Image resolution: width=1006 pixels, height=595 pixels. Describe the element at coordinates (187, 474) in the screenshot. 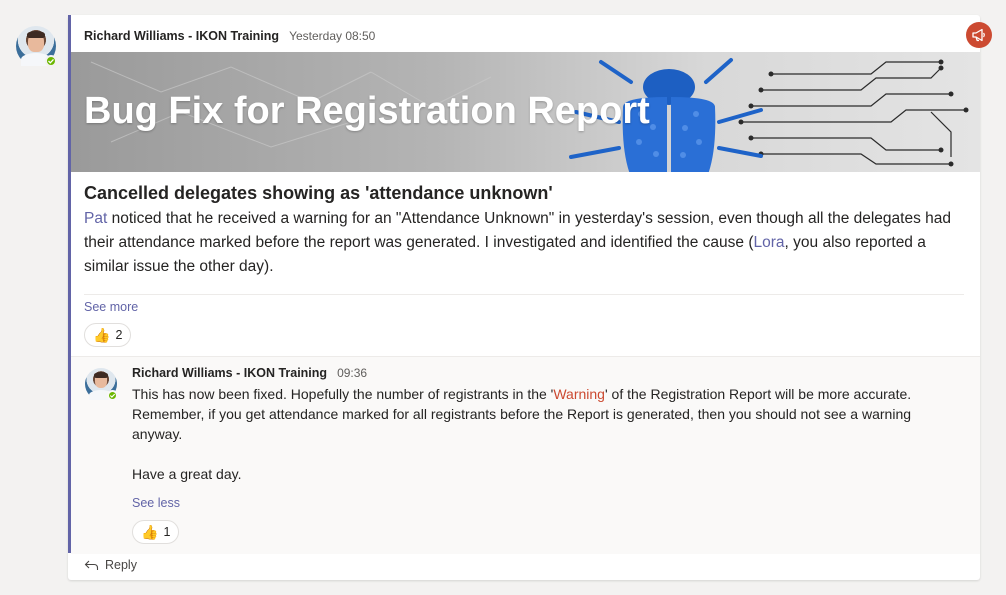

I see `reply-closing: Have a great day.` at that location.